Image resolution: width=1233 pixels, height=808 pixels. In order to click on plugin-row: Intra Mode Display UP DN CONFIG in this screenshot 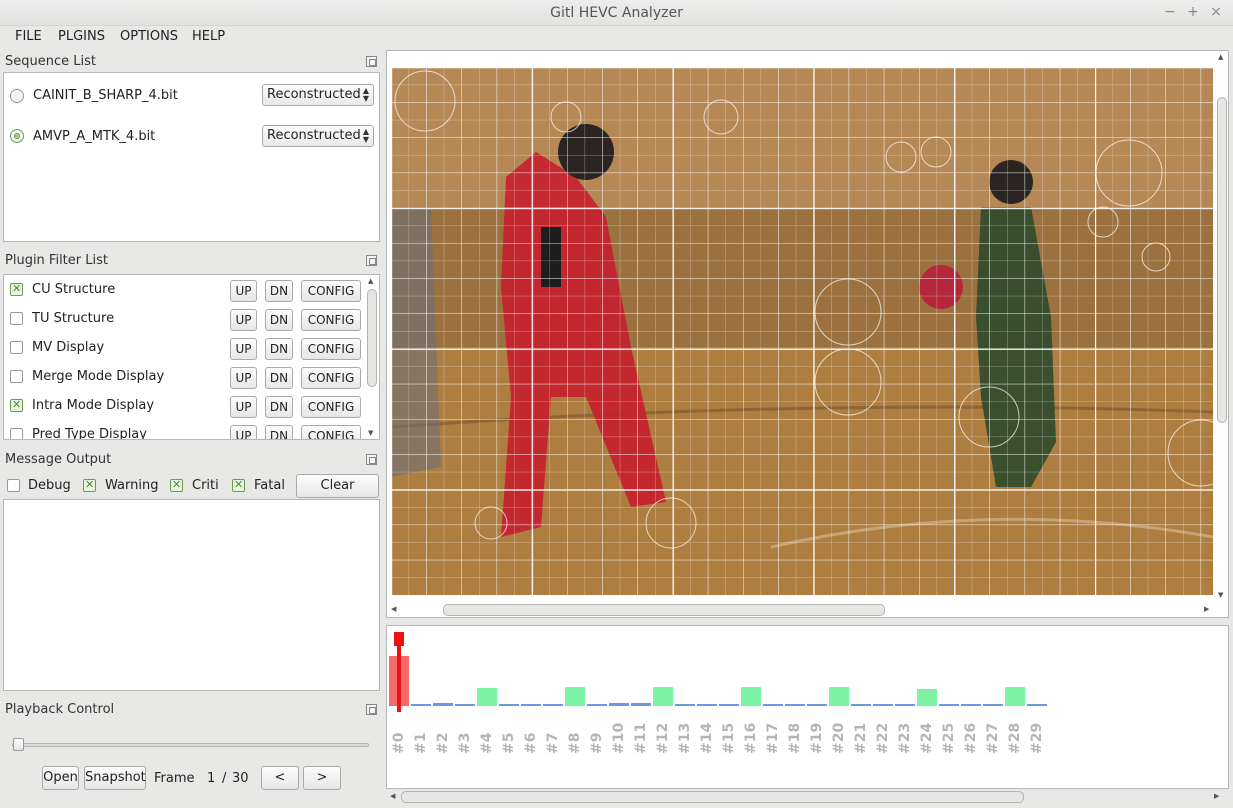, I will do `click(184, 408)`.